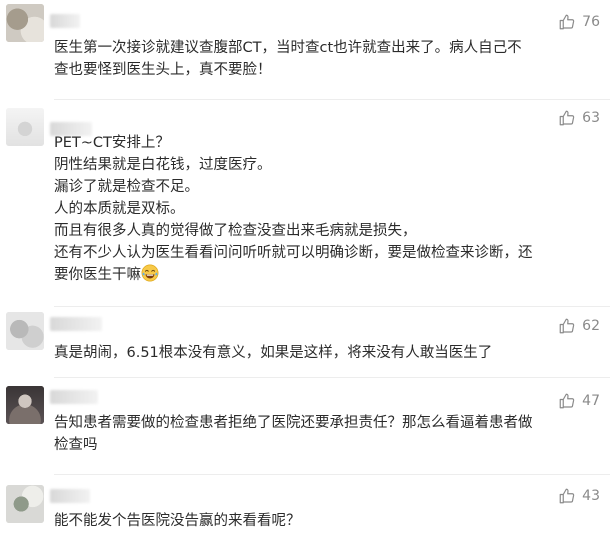 The width and height of the screenshot is (610, 549). What do you see at coordinates (591, 401) in the screenshot?
I see `like-count: 47` at bounding box center [591, 401].